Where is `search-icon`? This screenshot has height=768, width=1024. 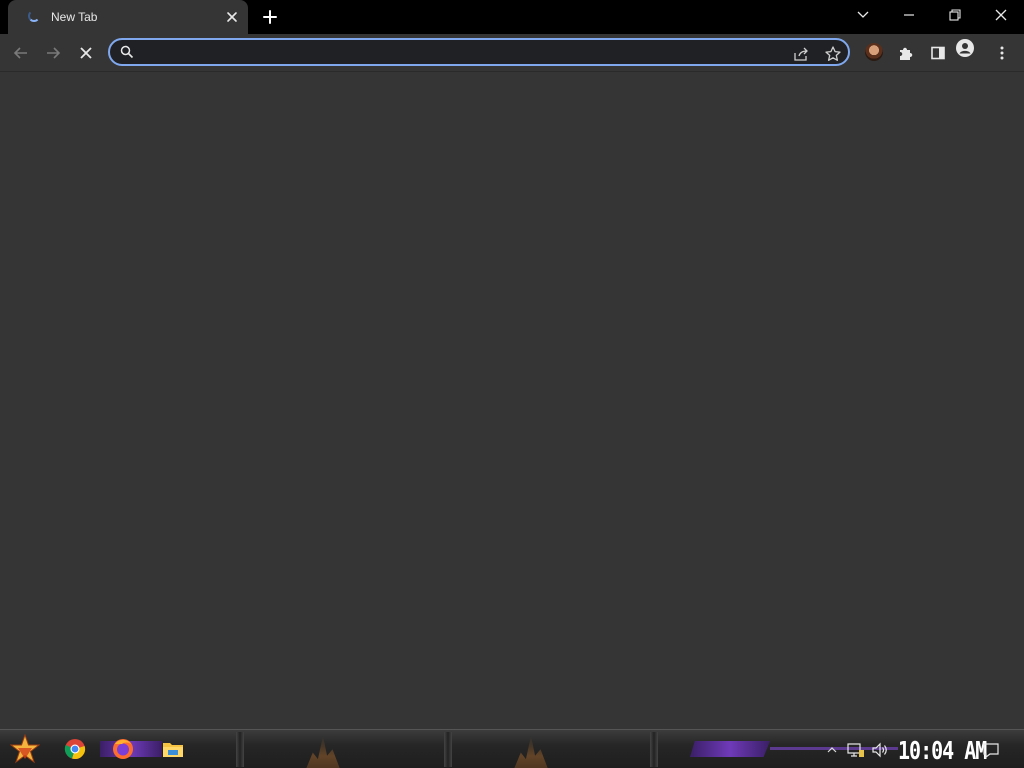
search-icon is located at coordinates (127, 54).